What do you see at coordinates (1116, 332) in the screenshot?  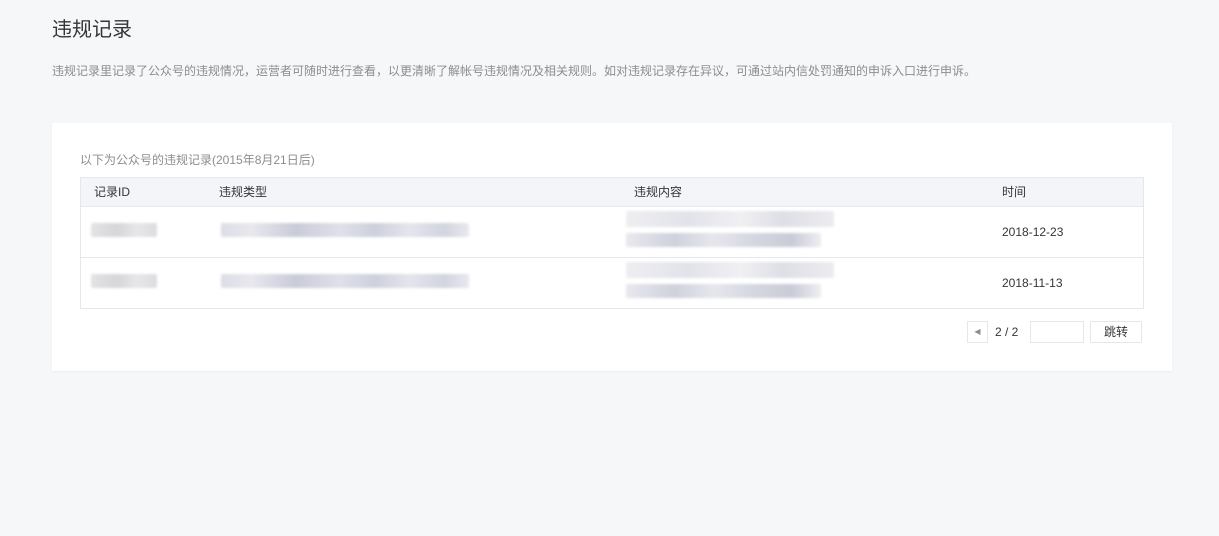 I see `go-to-page-button: 跳转` at bounding box center [1116, 332].